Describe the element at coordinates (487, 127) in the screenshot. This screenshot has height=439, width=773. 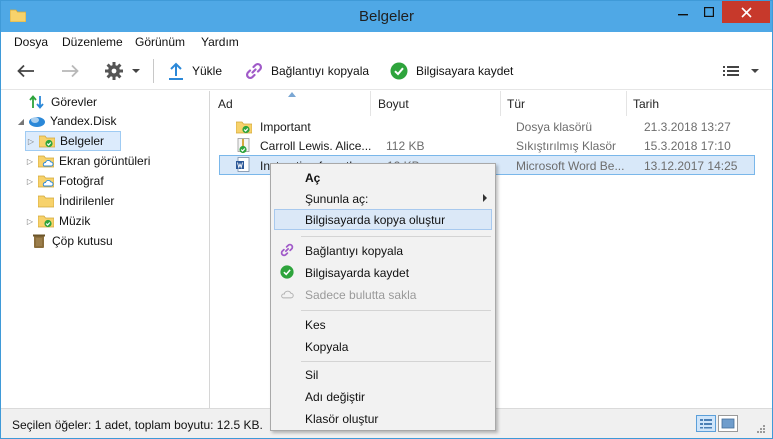
I see `table-row: Important Dosya klasörü 21.3.2018 13:27` at that location.